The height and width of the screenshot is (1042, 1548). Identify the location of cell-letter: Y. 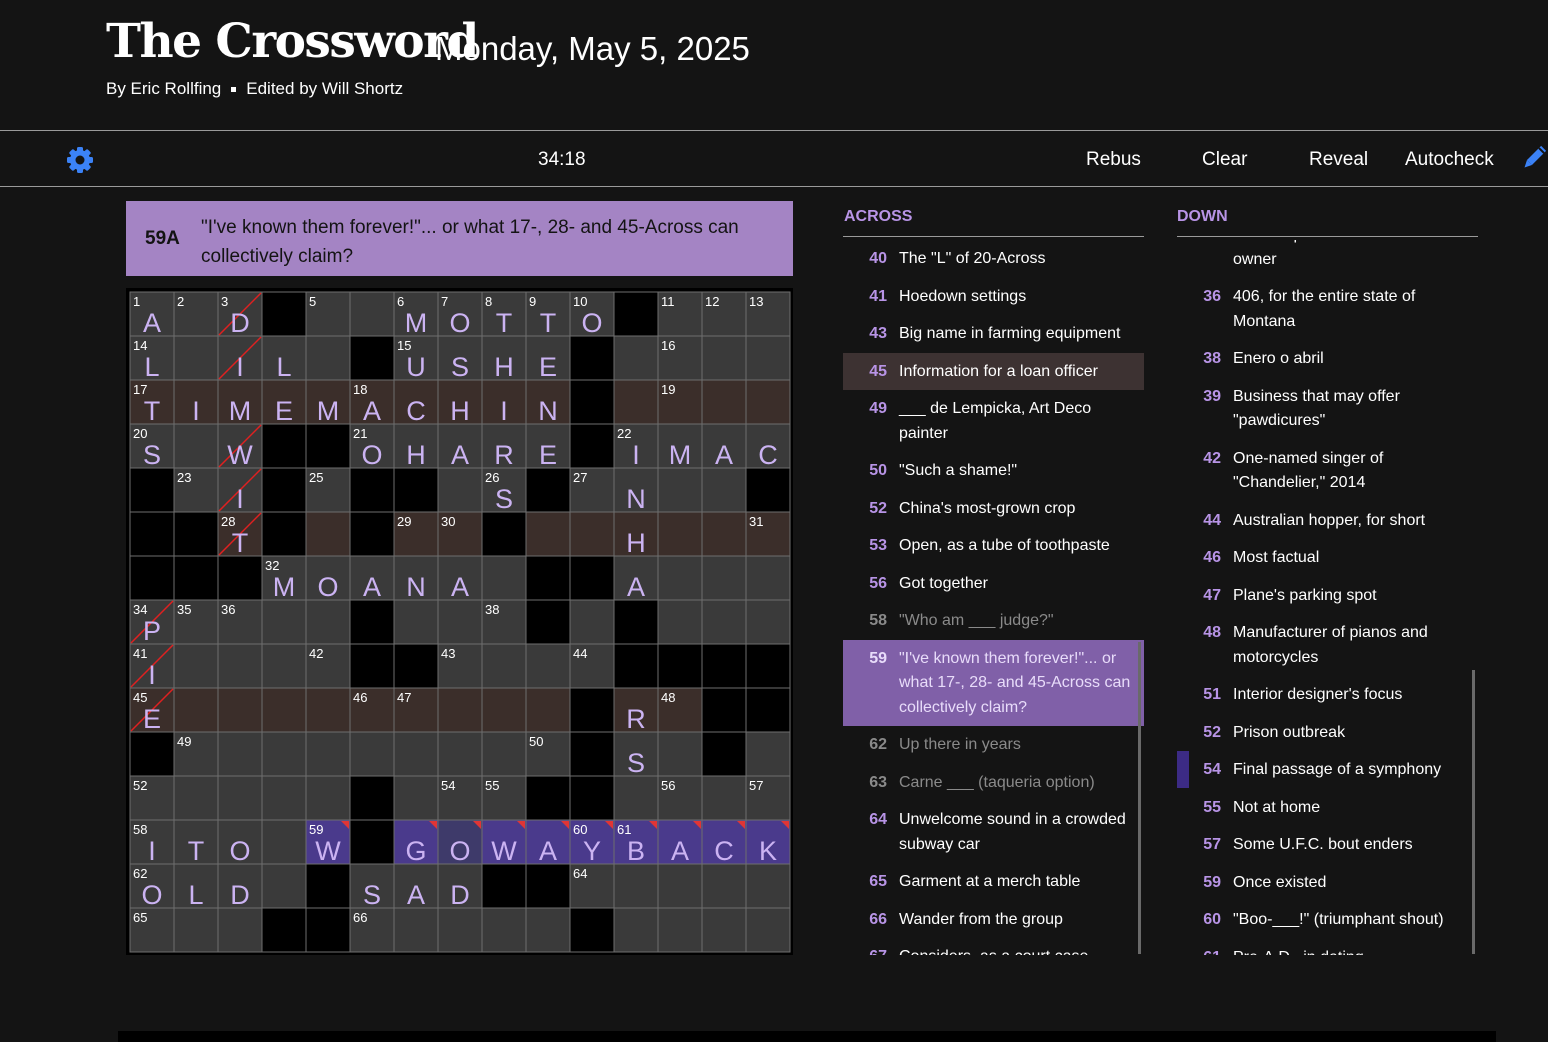
(592, 851).